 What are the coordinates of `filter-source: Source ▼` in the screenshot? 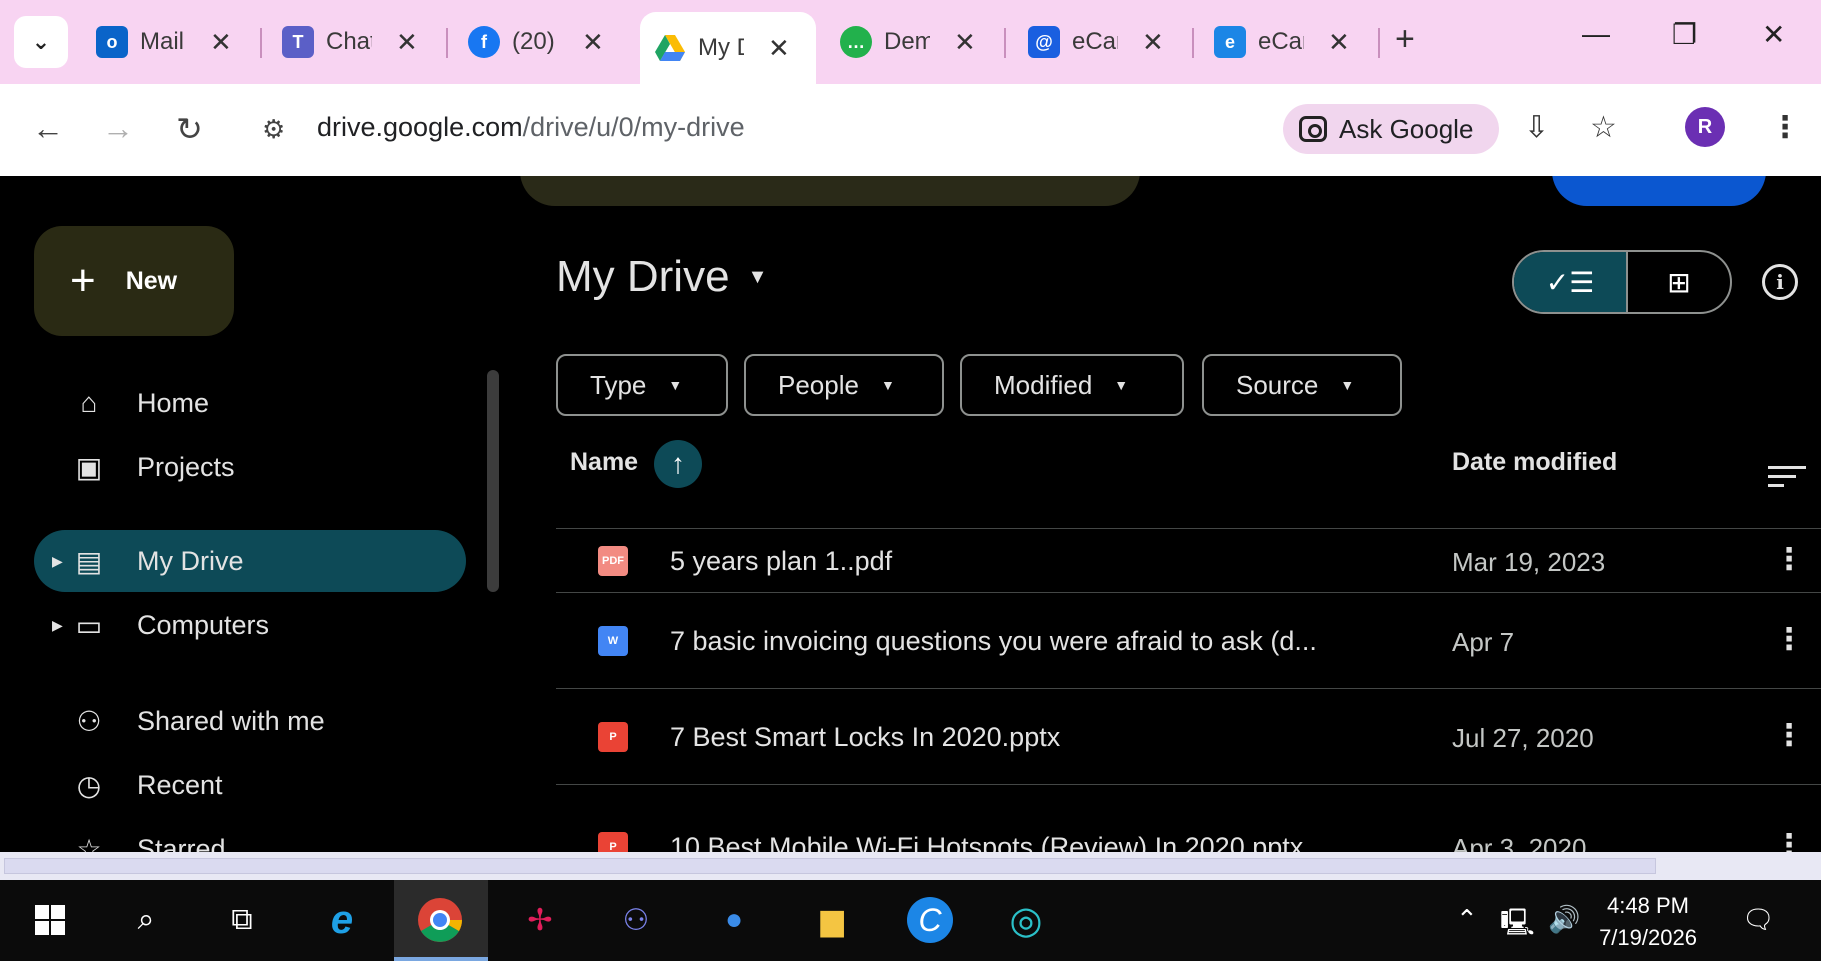 It's located at (1302, 385).